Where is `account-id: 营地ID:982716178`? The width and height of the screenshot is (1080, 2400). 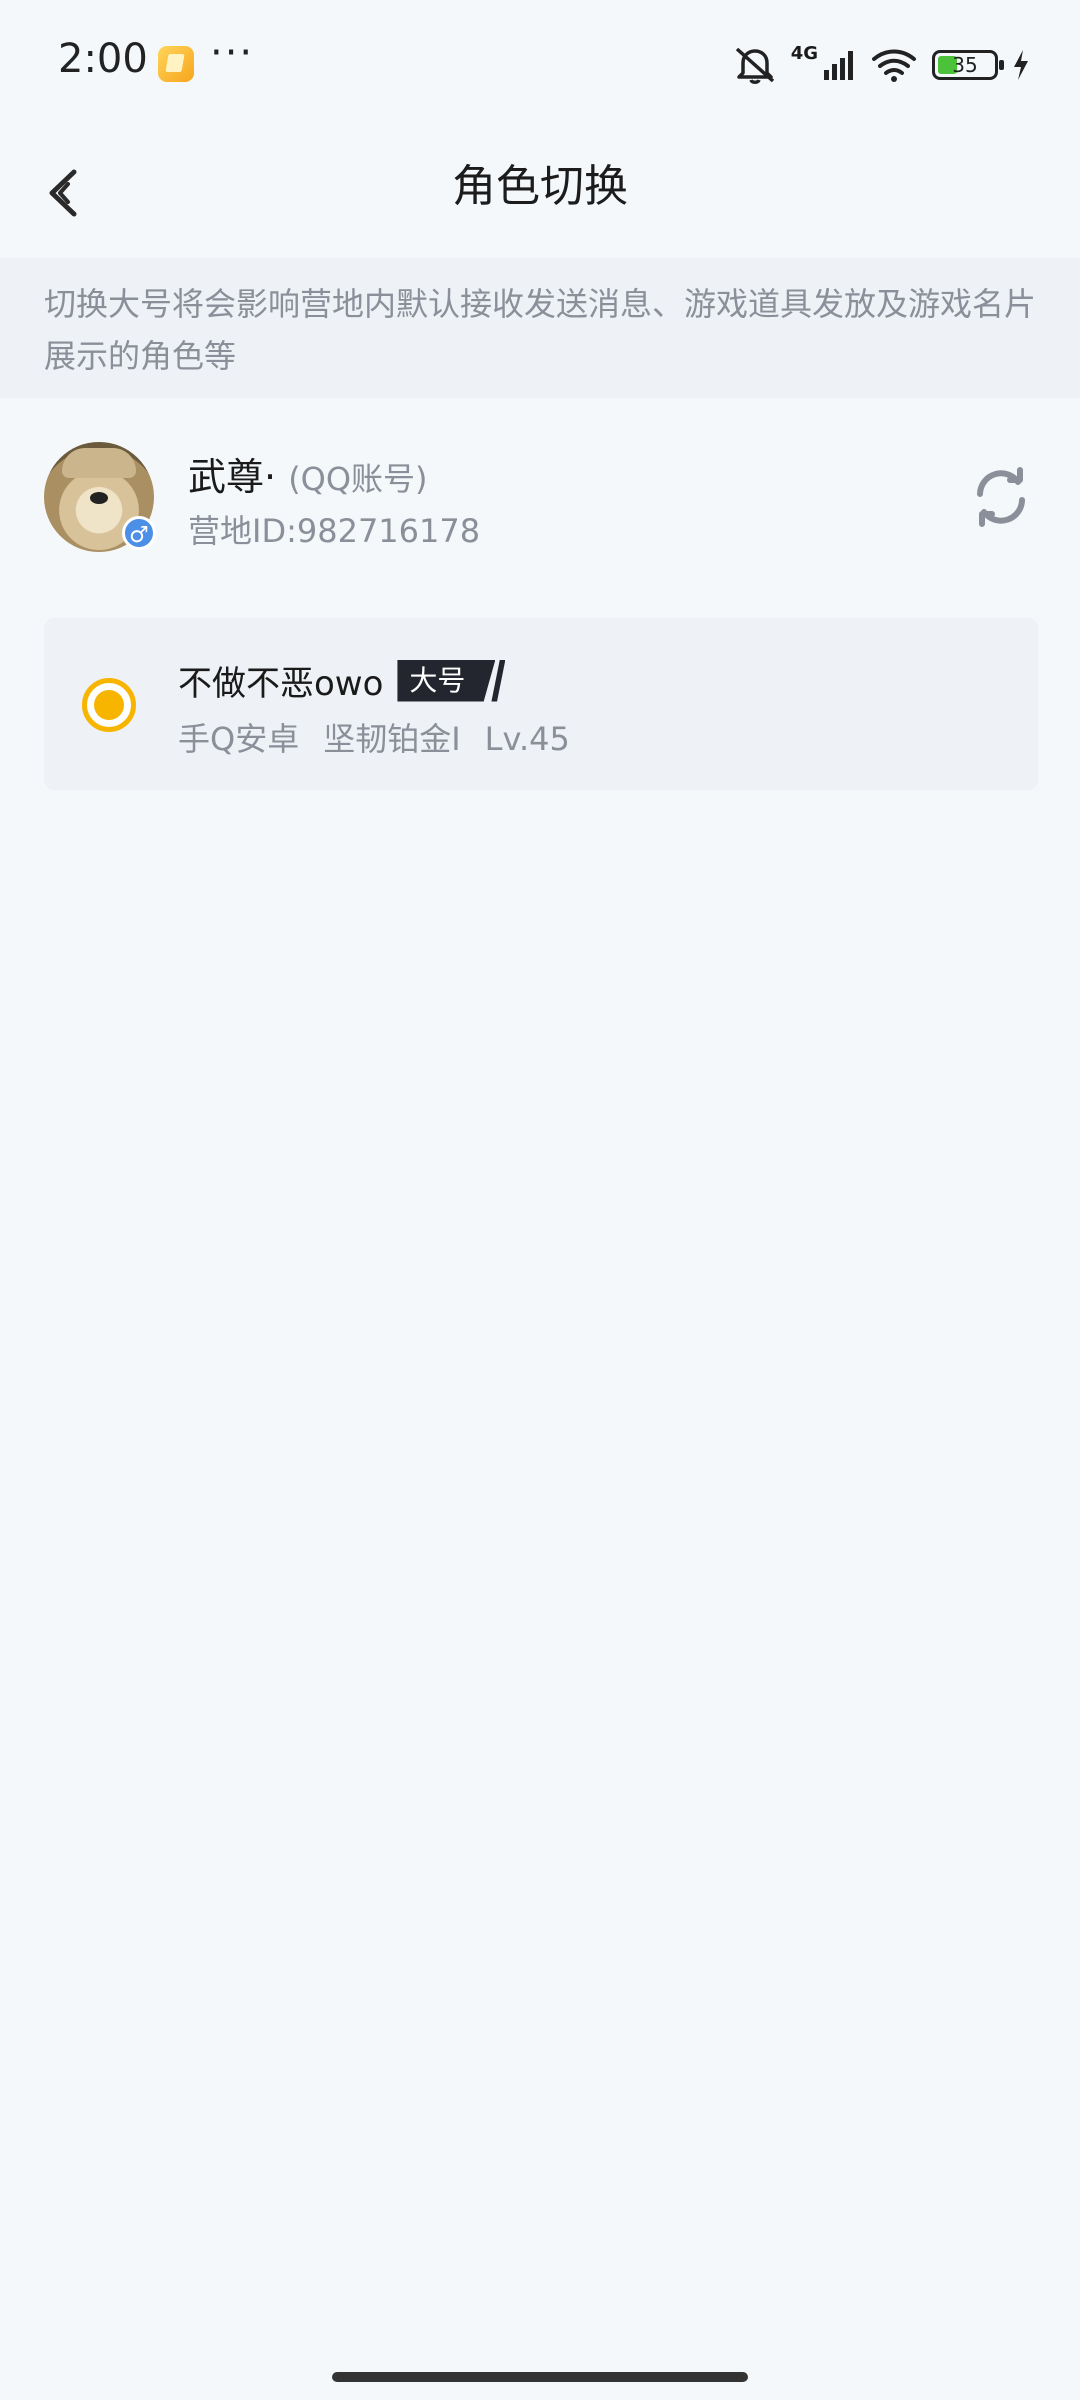
account-id: 营地ID:982716178 is located at coordinates (334, 531).